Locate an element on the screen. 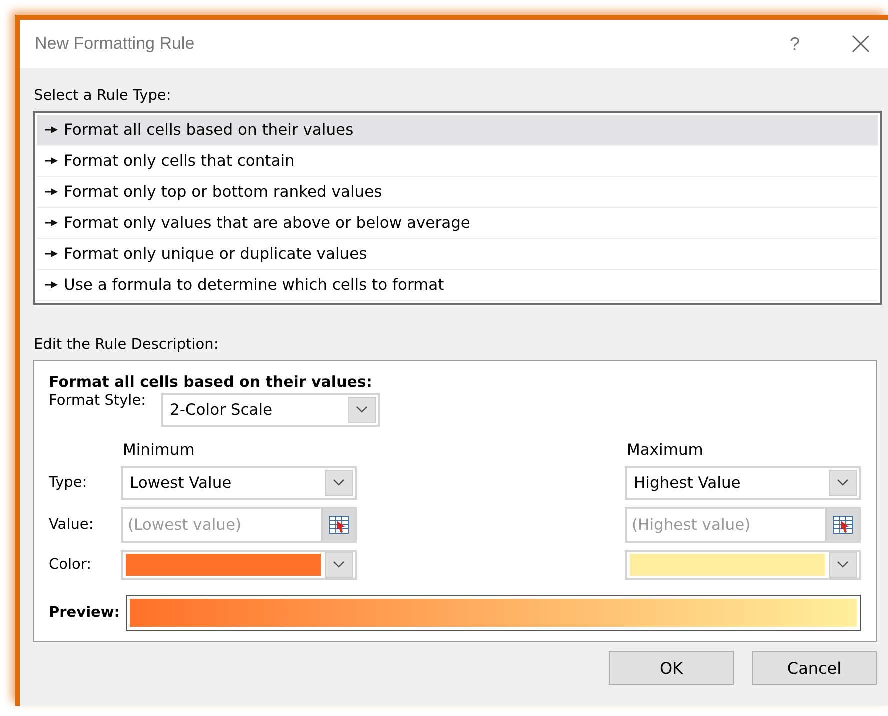  field-label: Type: is located at coordinates (68, 483).